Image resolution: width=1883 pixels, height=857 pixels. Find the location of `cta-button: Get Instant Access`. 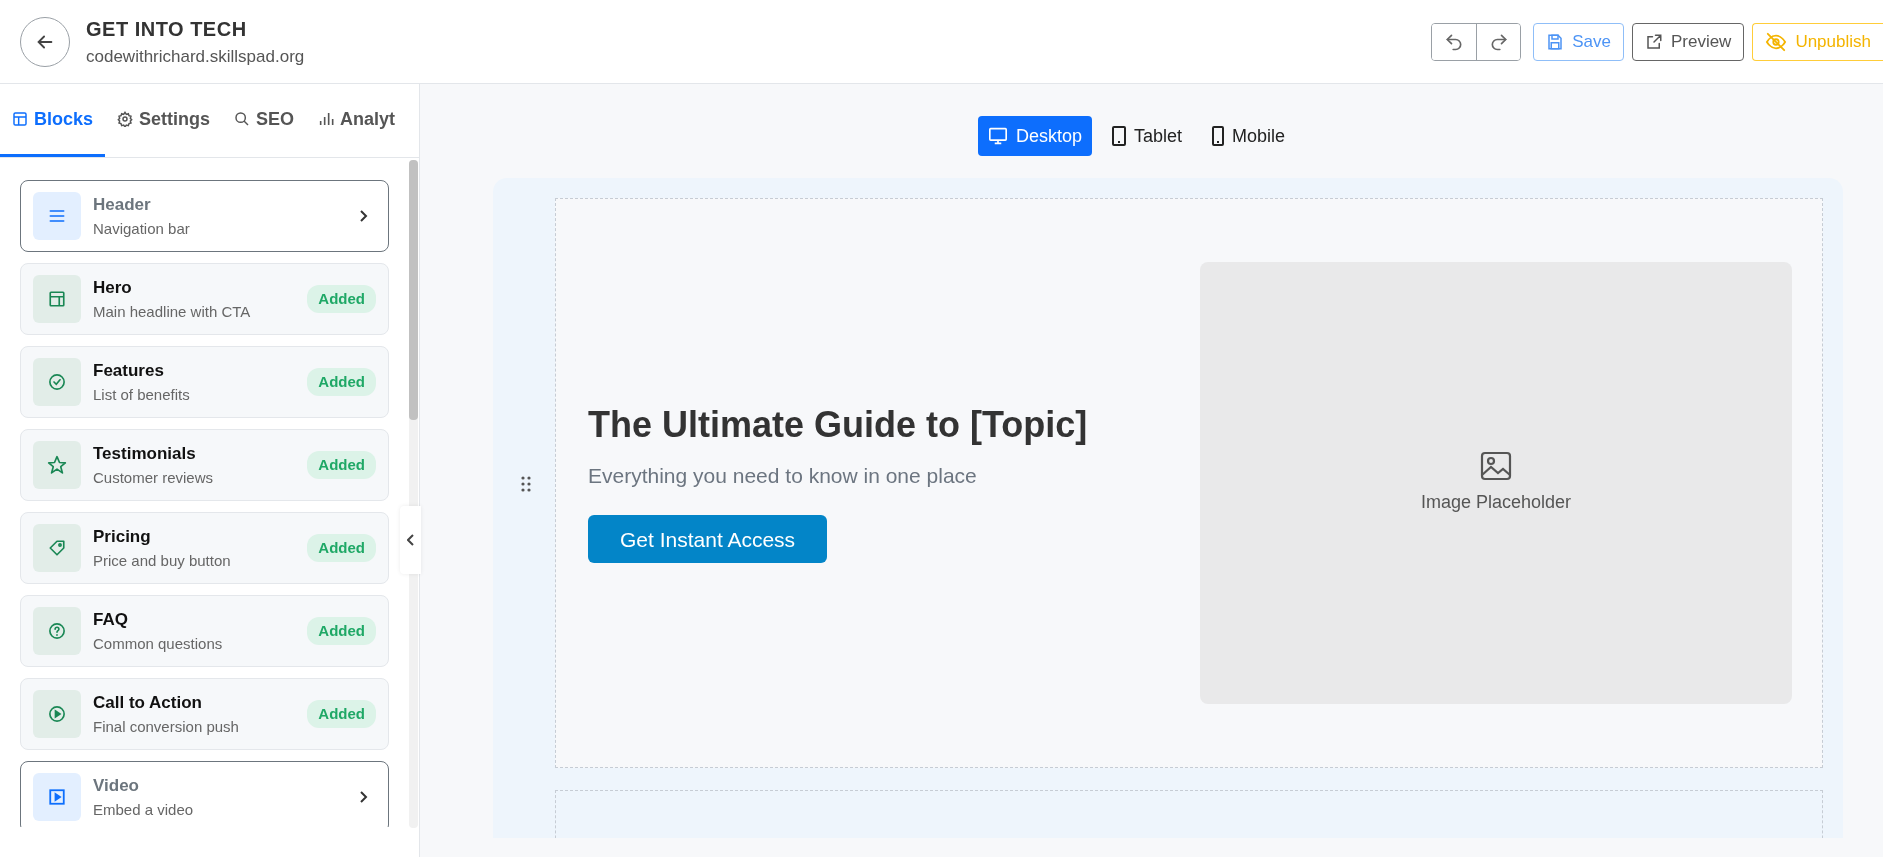

cta-button: Get Instant Access is located at coordinates (708, 539).